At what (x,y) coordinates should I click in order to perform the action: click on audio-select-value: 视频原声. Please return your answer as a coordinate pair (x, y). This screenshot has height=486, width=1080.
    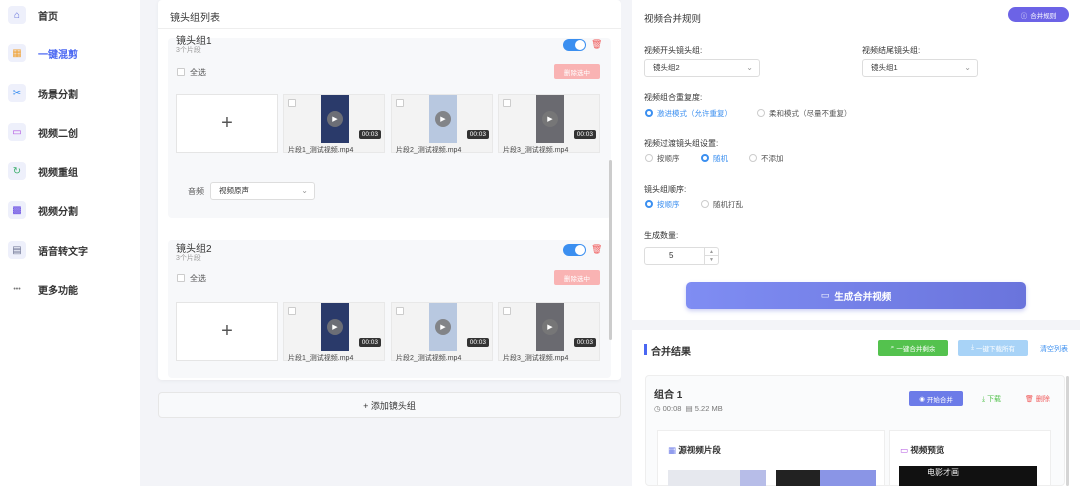
    Looking at the image, I should click on (234, 190).